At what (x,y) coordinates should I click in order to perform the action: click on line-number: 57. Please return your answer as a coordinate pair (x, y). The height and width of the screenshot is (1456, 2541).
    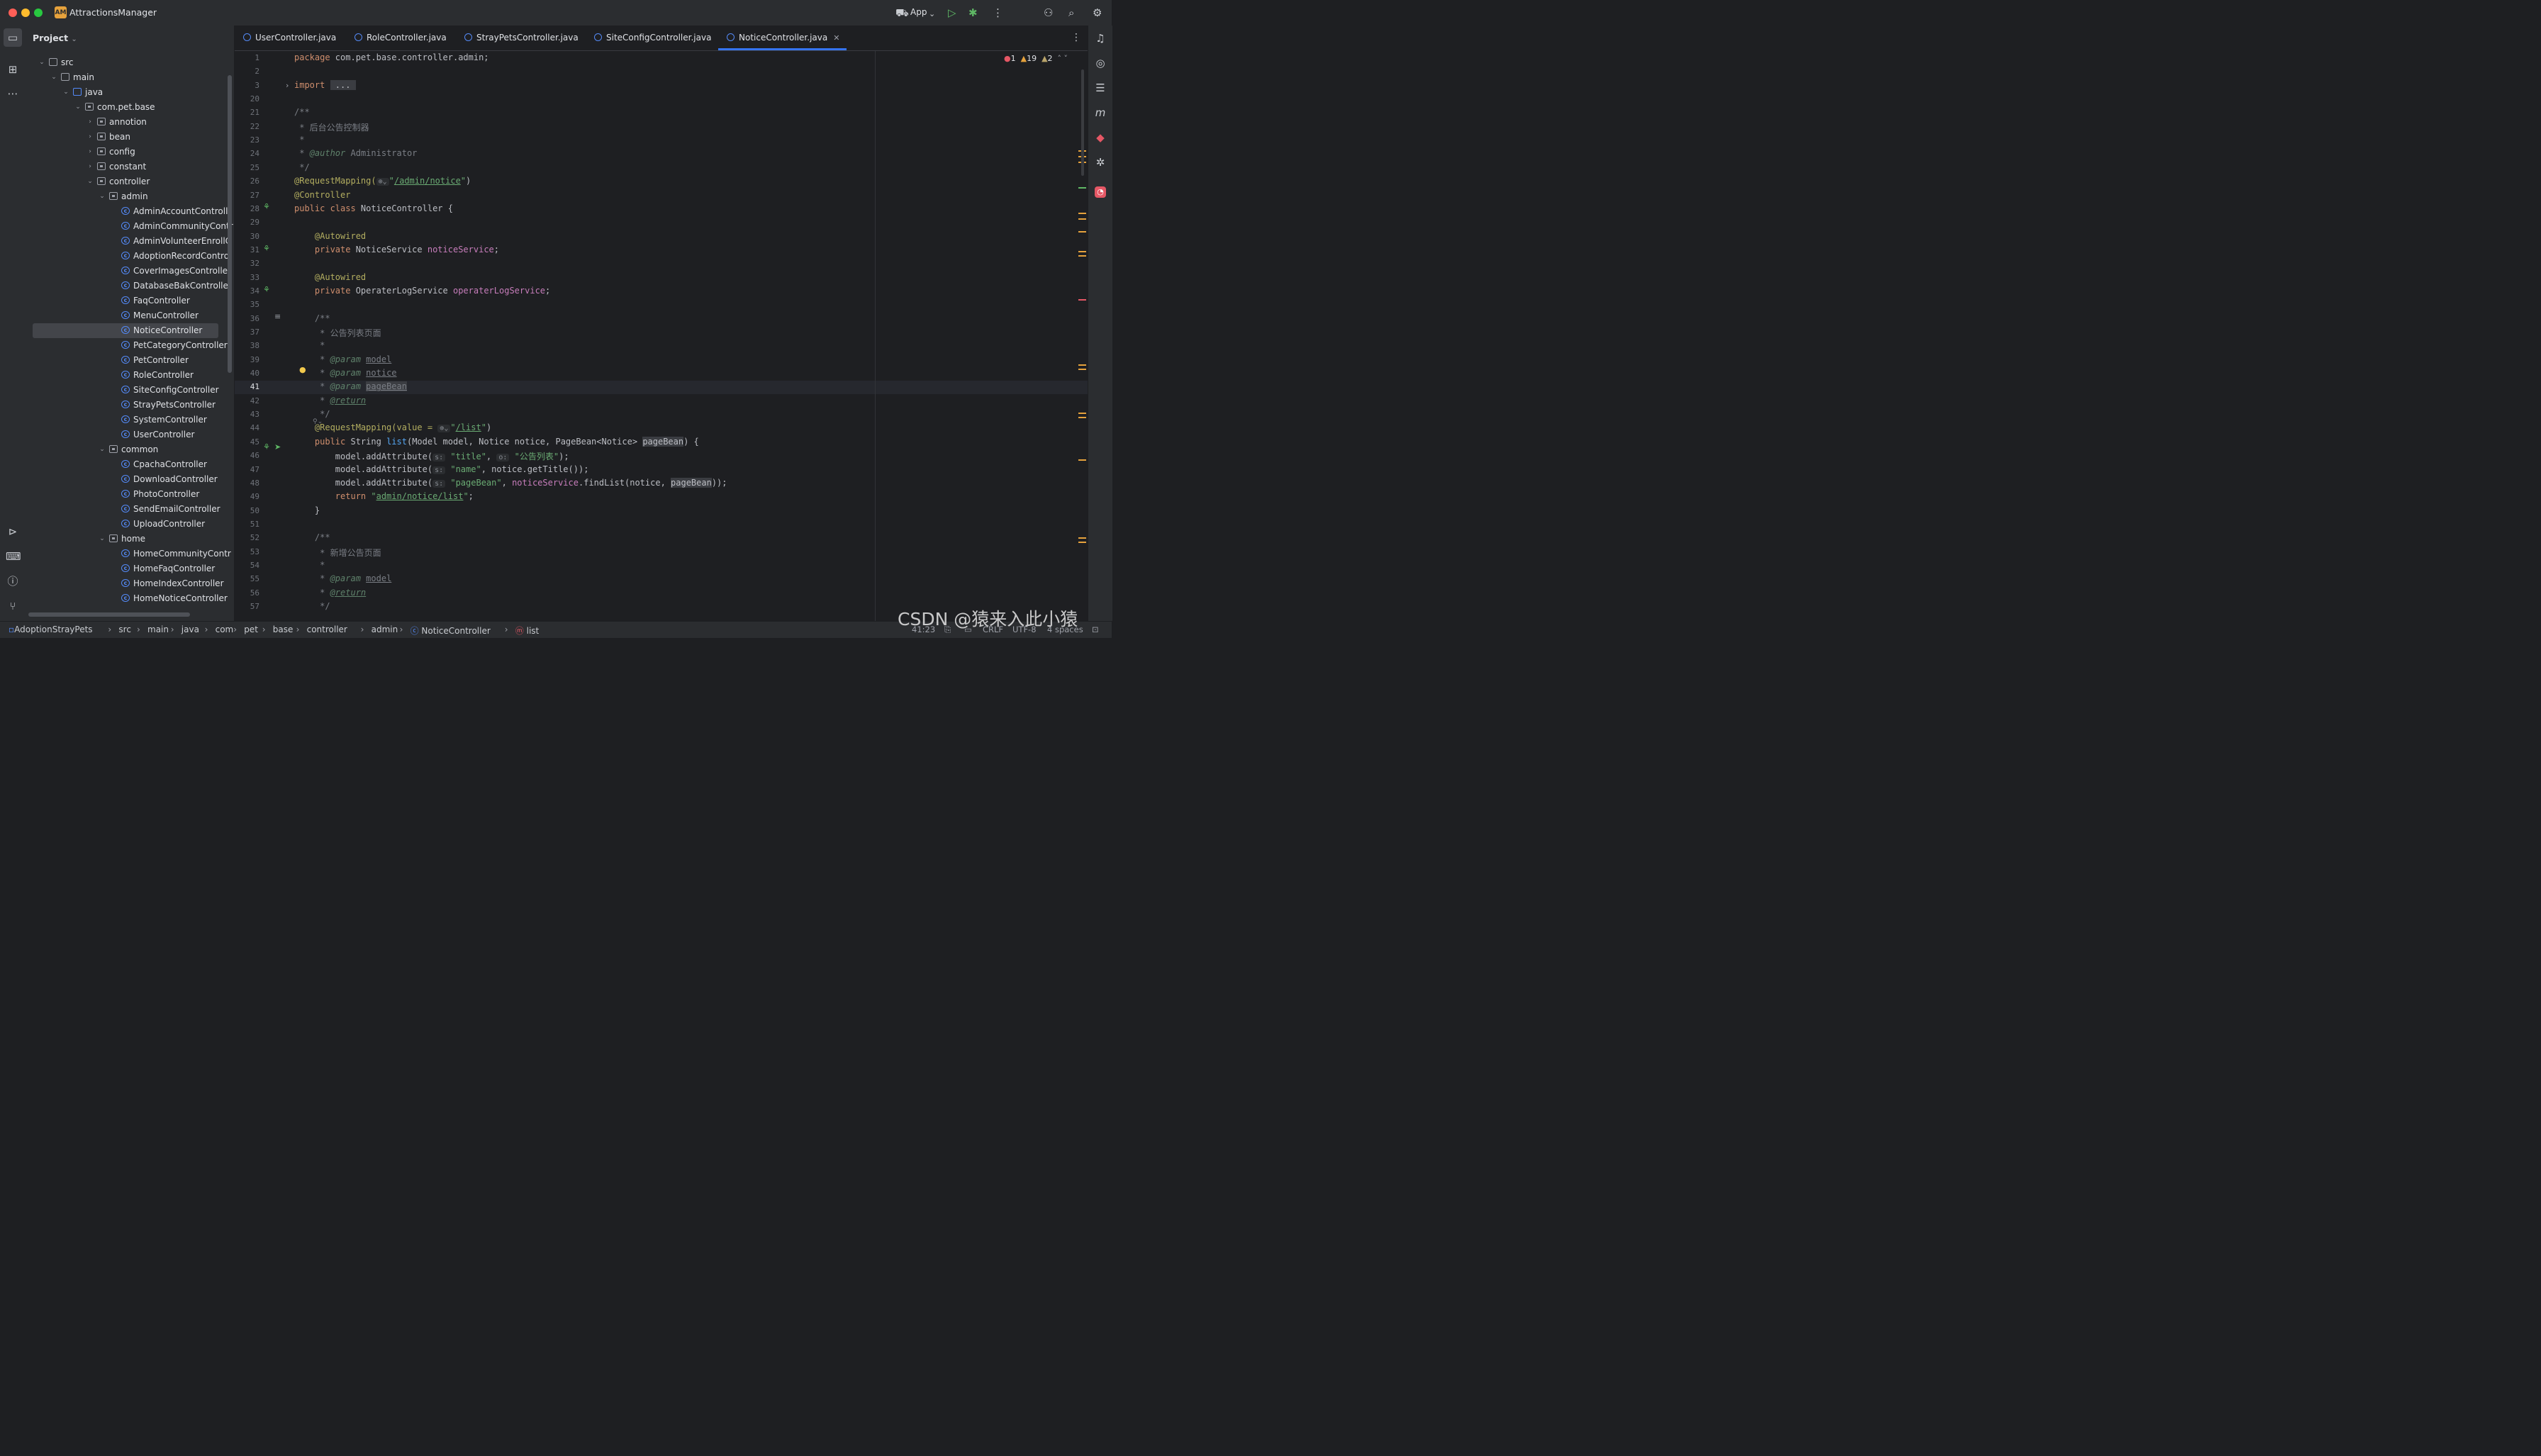
    Looking at the image, I should click on (247, 606).